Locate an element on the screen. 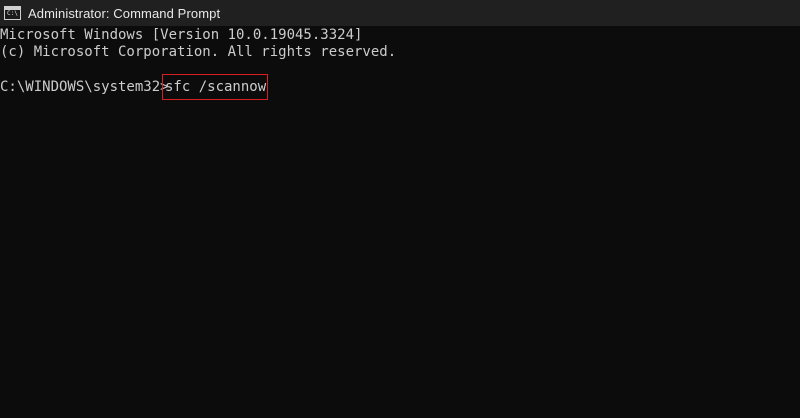  typed-command: sfc /scannow is located at coordinates (216, 87).